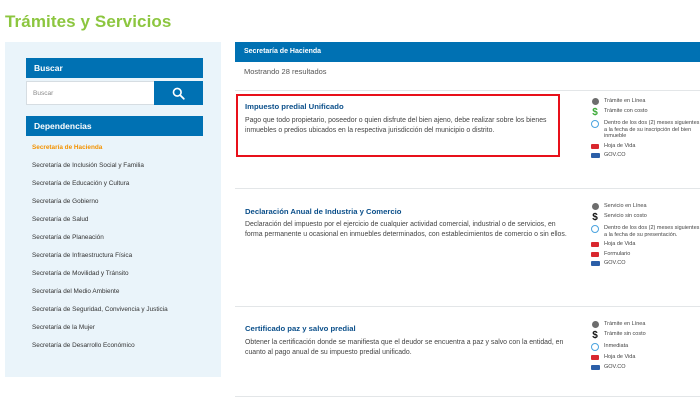 This screenshot has width=700, height=400. I want to click on sidebar-item-planeacion: Secretaría de Planeación, so click(113, 238).